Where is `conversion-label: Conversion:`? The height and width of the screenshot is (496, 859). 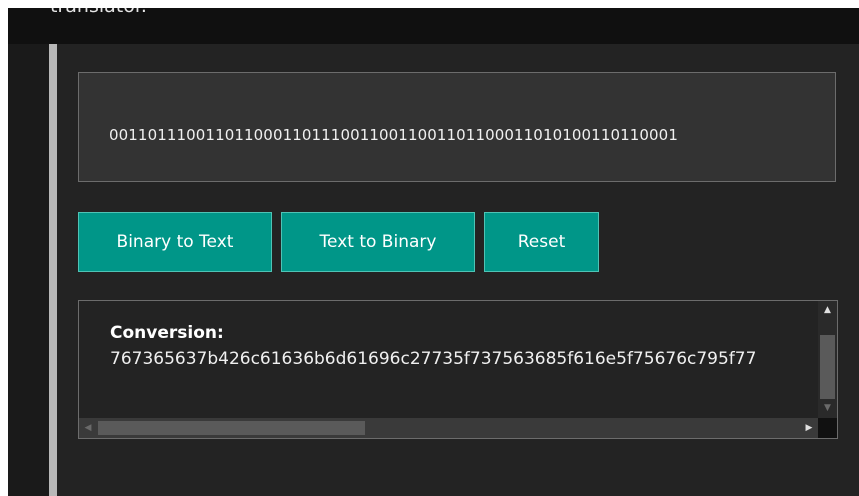
conversion-label: Conversion: is located at coordinates (167, 333).